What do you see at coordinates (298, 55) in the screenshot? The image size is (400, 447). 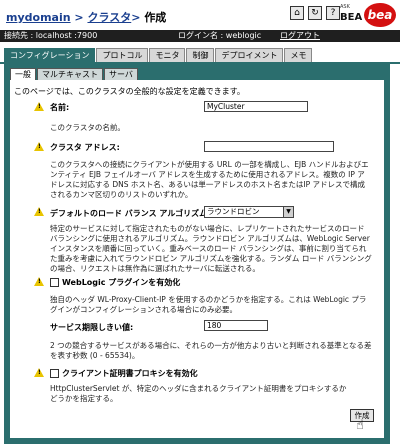 I see `tab-notes: メモ` at bounding box center [298, 55].